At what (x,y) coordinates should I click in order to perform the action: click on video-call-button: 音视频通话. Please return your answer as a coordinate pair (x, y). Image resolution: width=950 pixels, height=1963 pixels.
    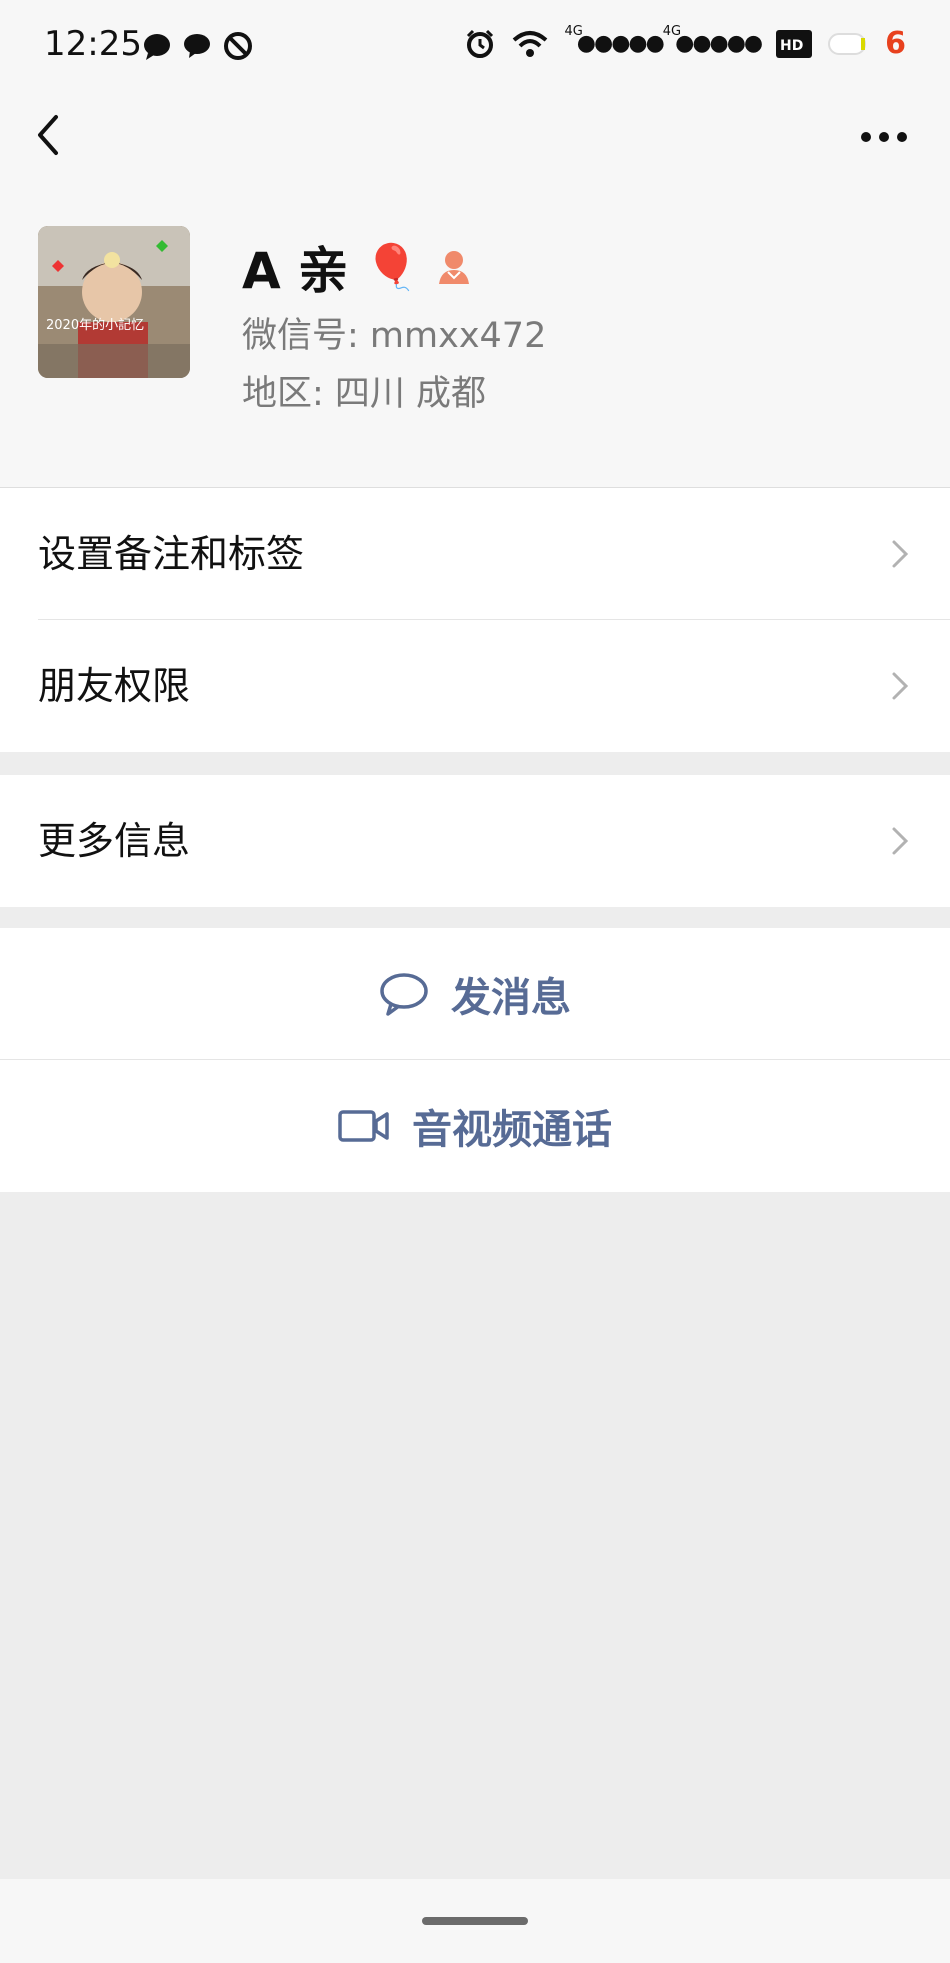
    Looking at the image, I should click on (475, 1126).